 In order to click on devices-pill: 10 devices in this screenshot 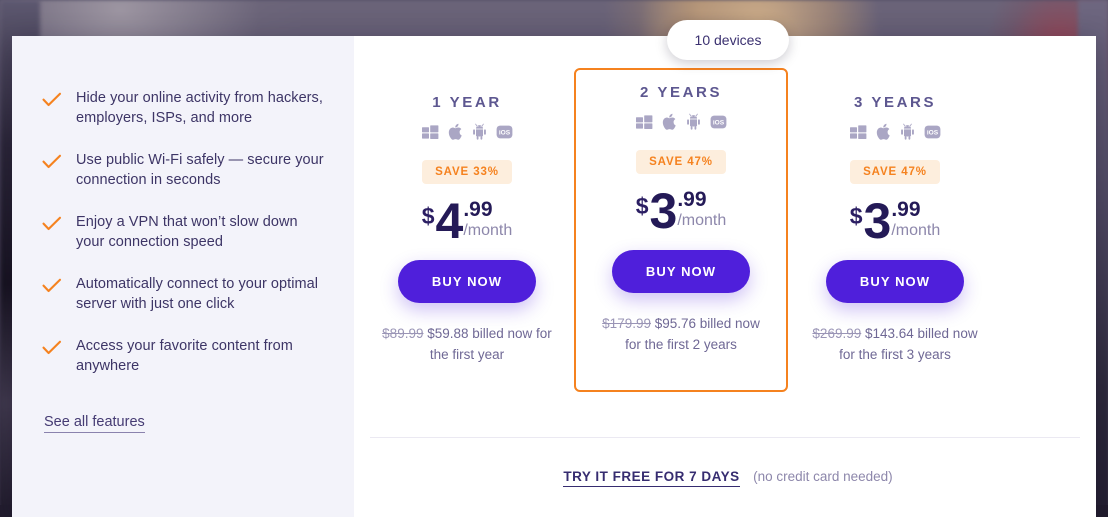, I will do `click(728, 40)`.